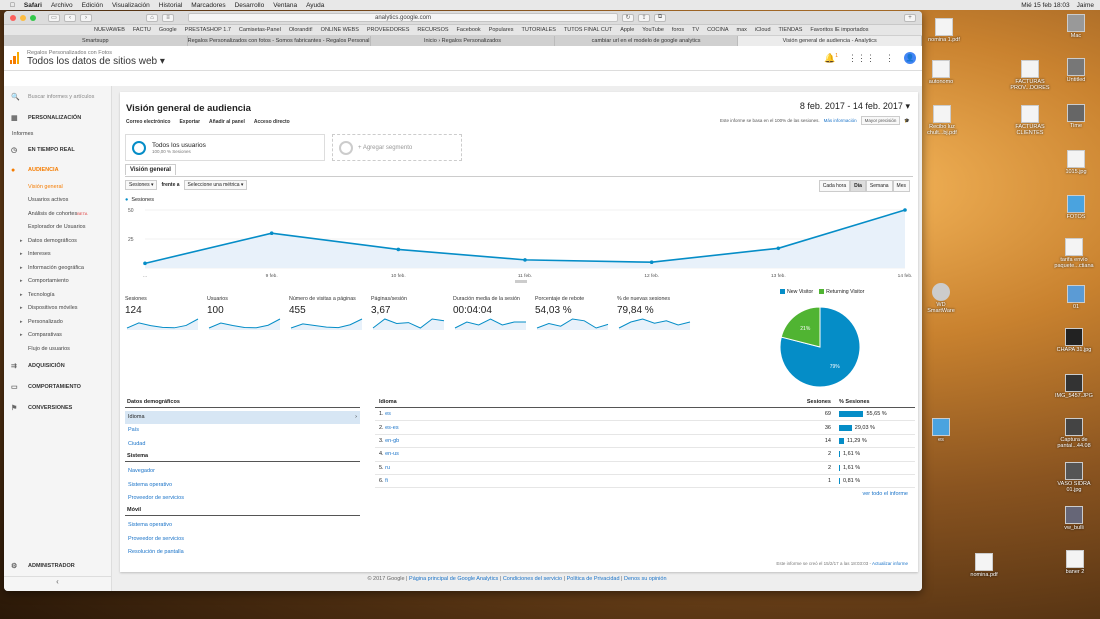 The width and height of the screenshot is (1100, 619). Describe the element at coordinates (227, 122) in the screenshot. I see `add-dashboard-button: Añadir al panel` at that location.